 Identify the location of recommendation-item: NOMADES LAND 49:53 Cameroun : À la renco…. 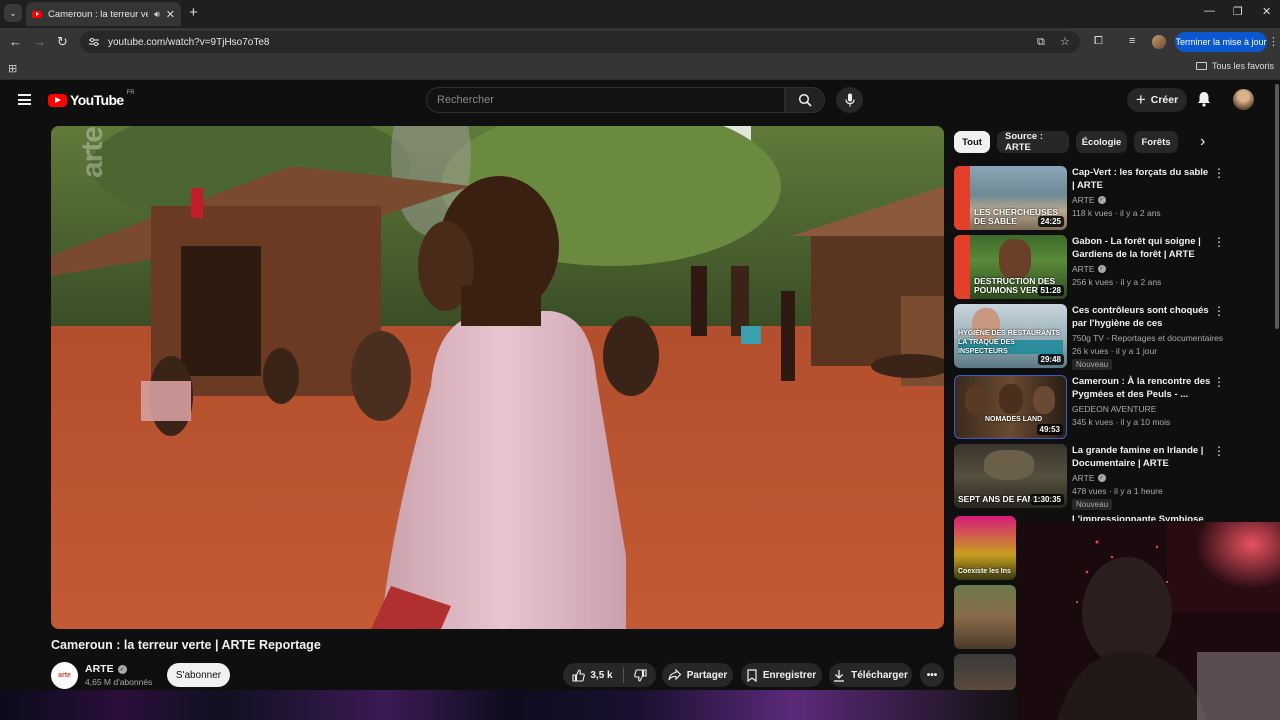
(1109, 408).